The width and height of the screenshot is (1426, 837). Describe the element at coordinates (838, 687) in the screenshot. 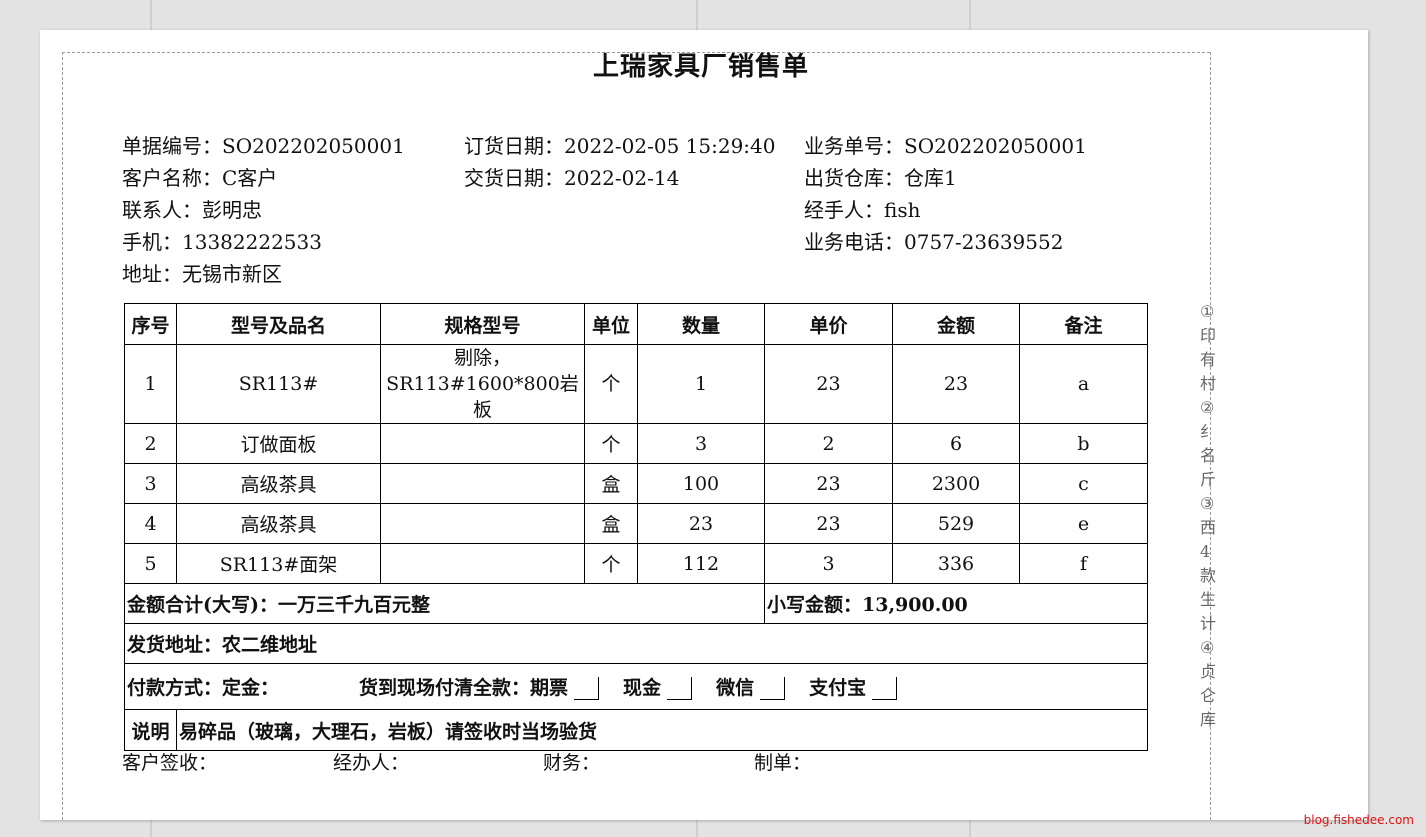

I see `payment-option-label: 支付宝` at that location.